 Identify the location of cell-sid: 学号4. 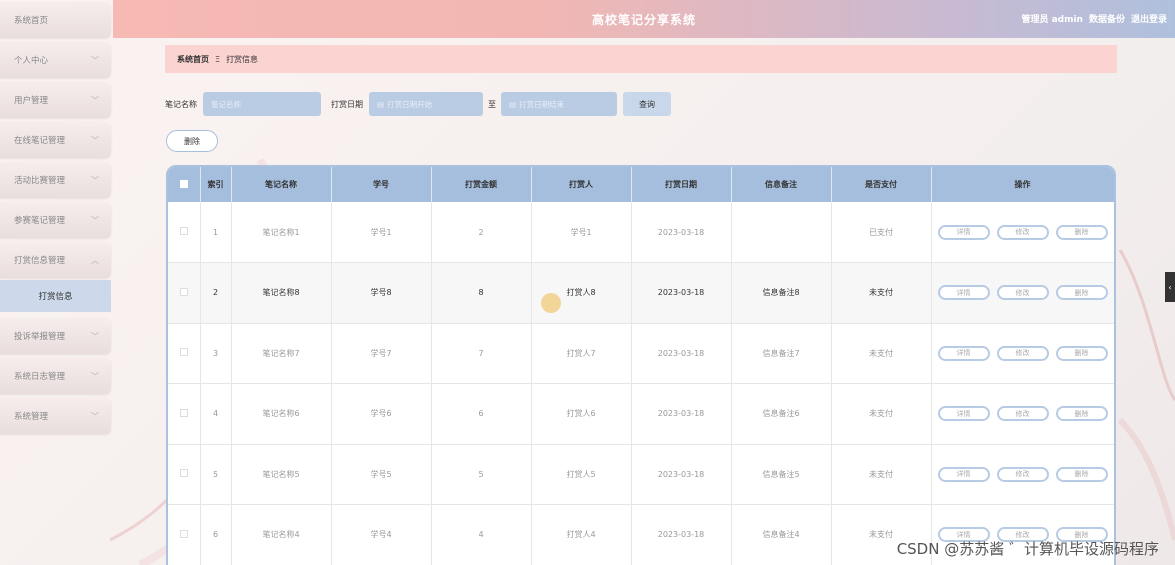
(381, 534).